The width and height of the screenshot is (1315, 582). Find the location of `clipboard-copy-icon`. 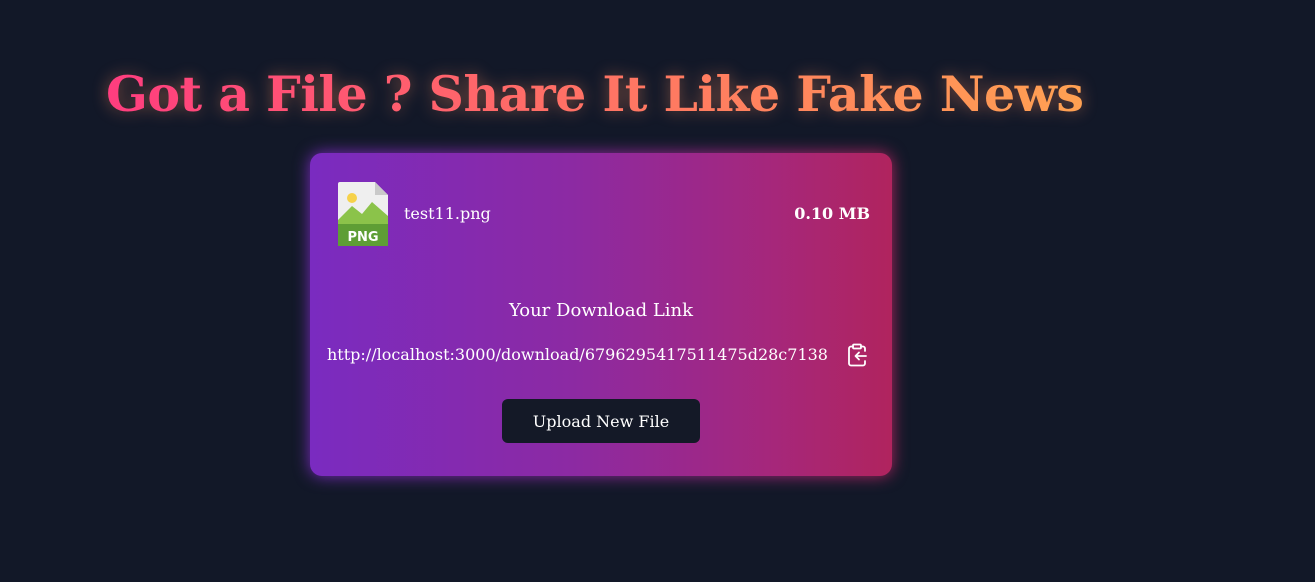

clipboard-copy-icon is located at coordinates (857, 355).